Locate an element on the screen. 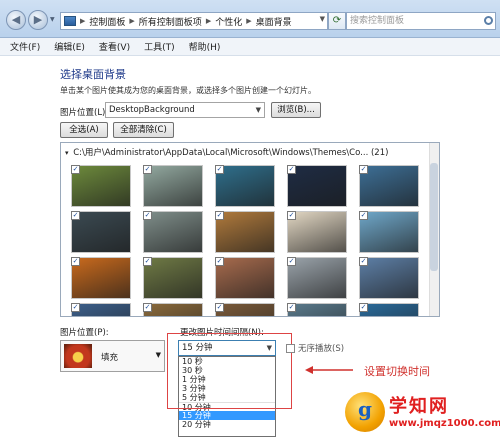  picture-position-label: 图片位置(P): is located at coordinates (84, 333).